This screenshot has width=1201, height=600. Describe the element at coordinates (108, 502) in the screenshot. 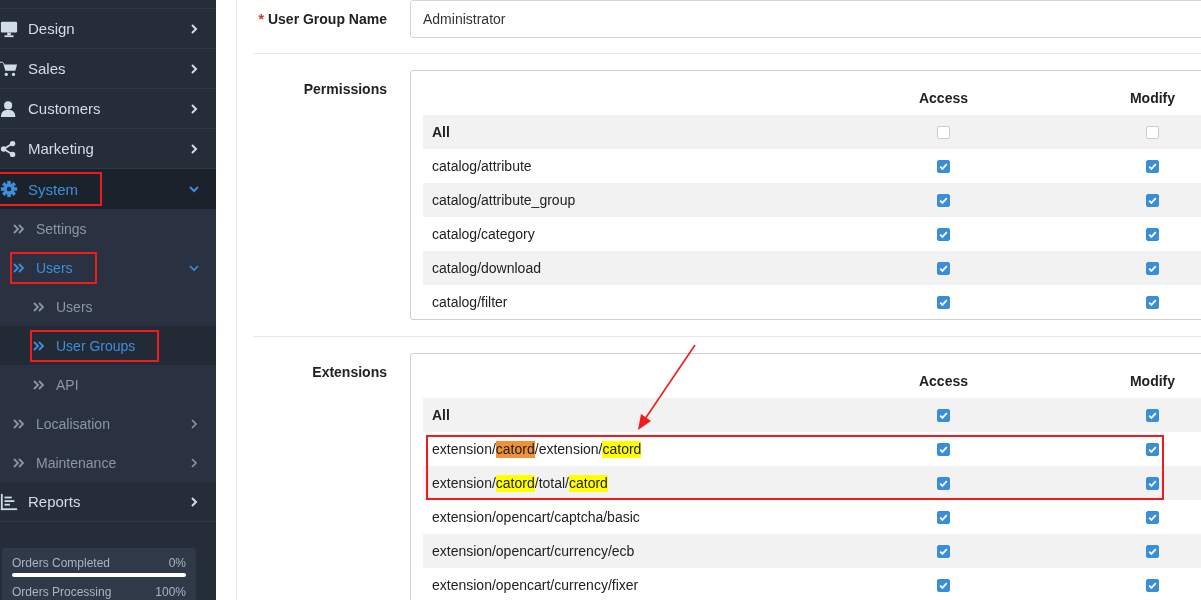

I see `nav-item: Reports` at that location.